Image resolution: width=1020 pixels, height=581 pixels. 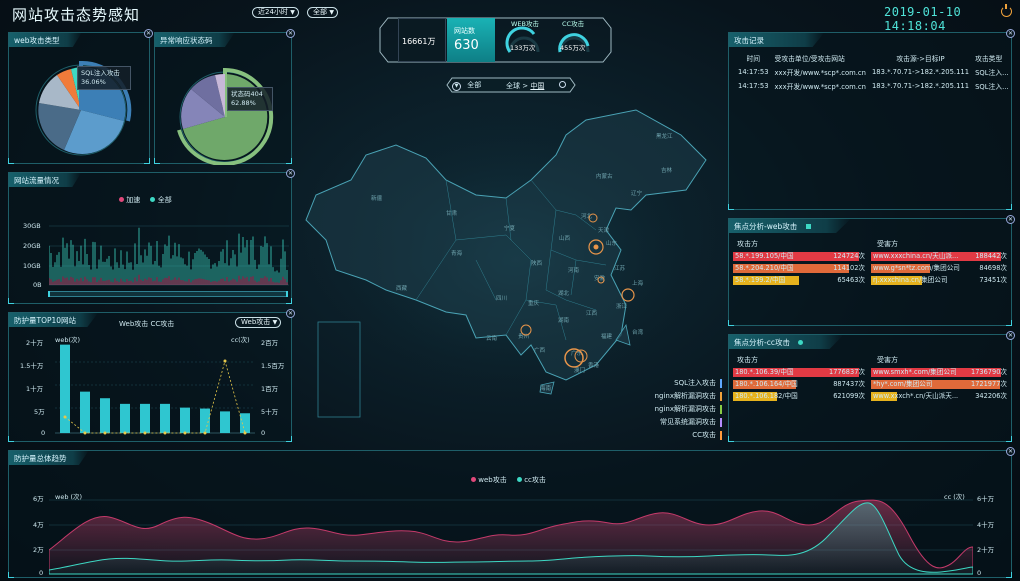 What do you see at coordinates (604, 176) in the screenshot?
I see `map-label-neimenggu: 内蒙古` at bounding box center [604, 176].